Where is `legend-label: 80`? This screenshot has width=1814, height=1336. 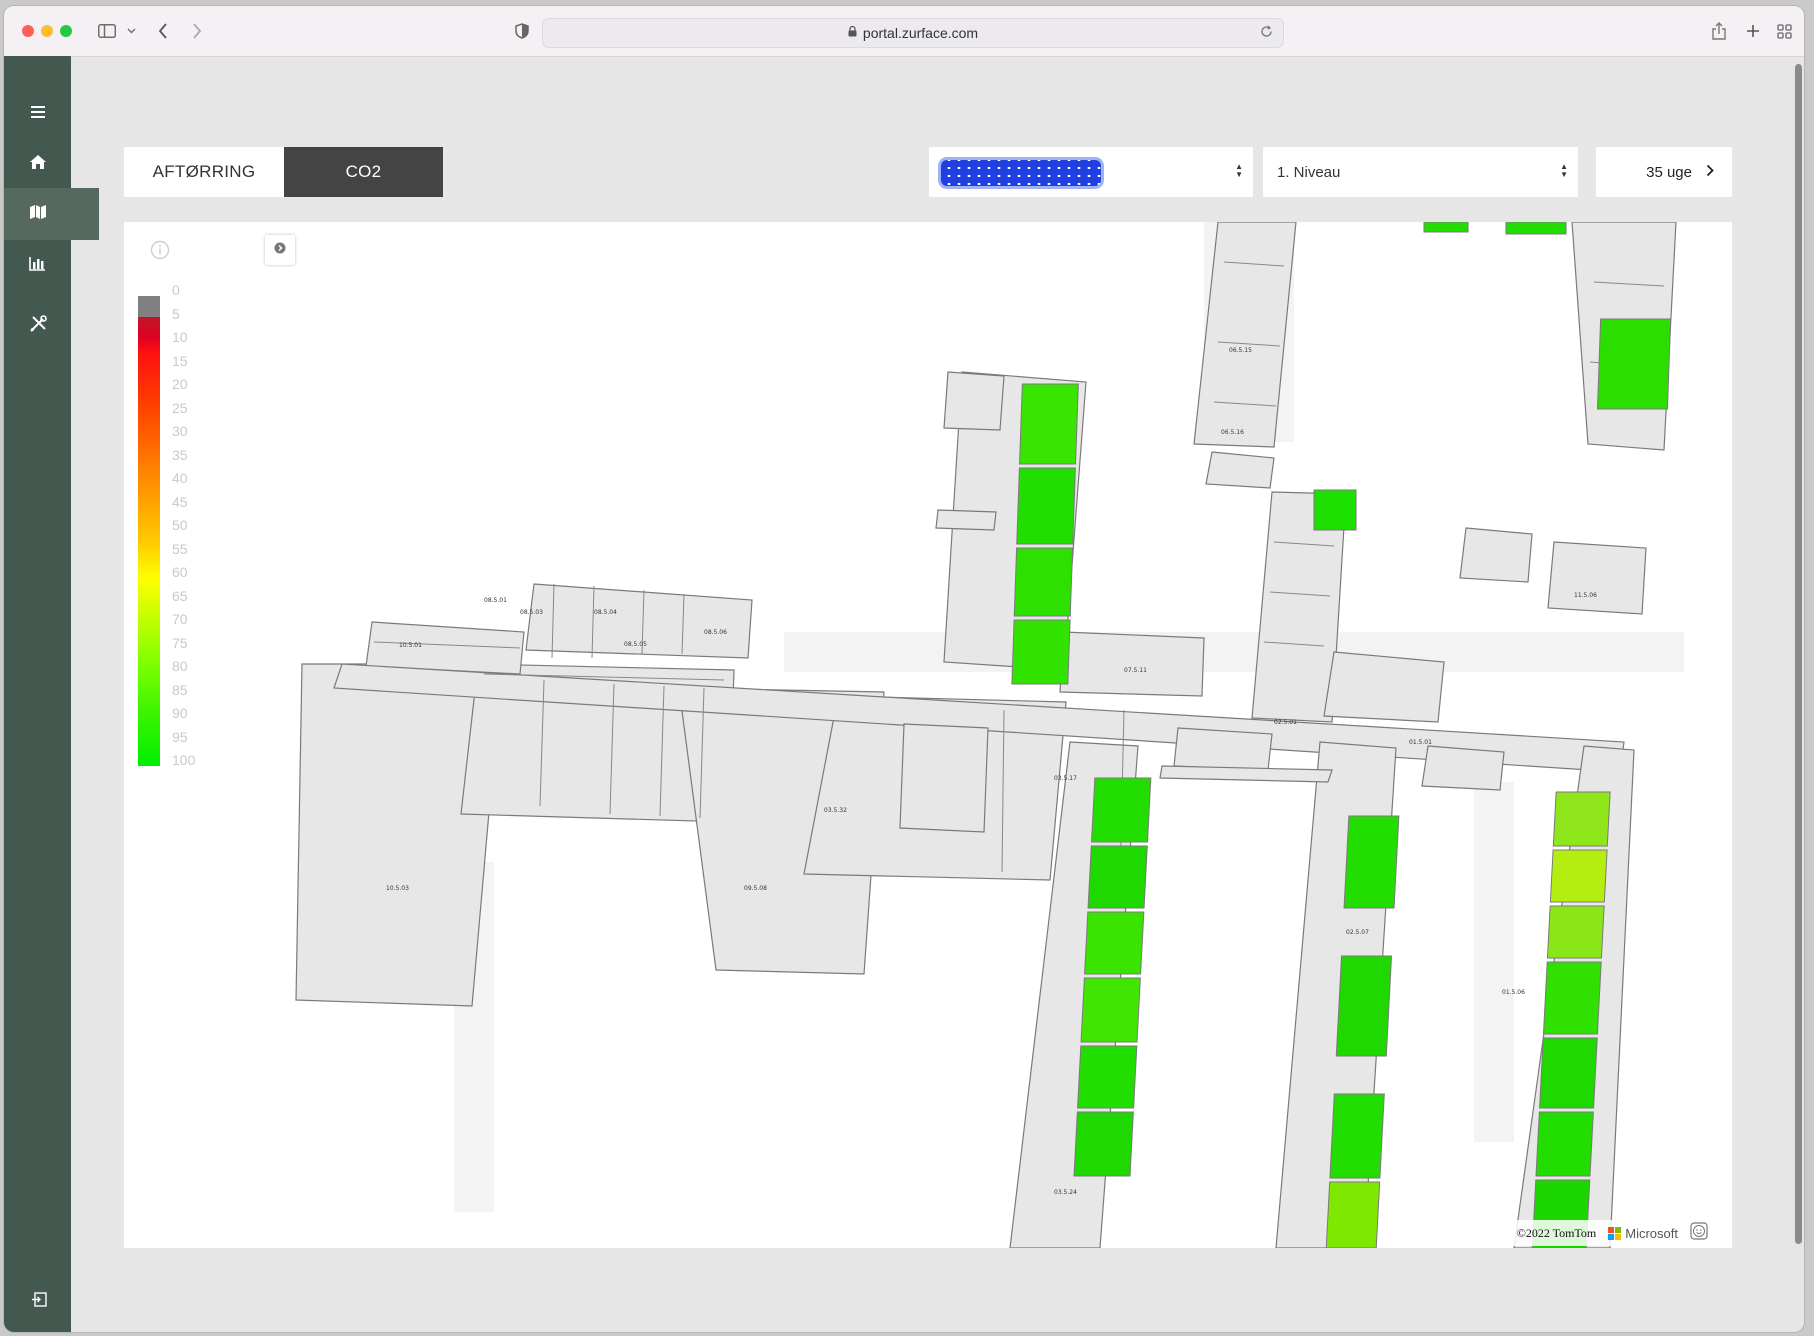
legend-label: 80 is located at coordinates (180, 666).